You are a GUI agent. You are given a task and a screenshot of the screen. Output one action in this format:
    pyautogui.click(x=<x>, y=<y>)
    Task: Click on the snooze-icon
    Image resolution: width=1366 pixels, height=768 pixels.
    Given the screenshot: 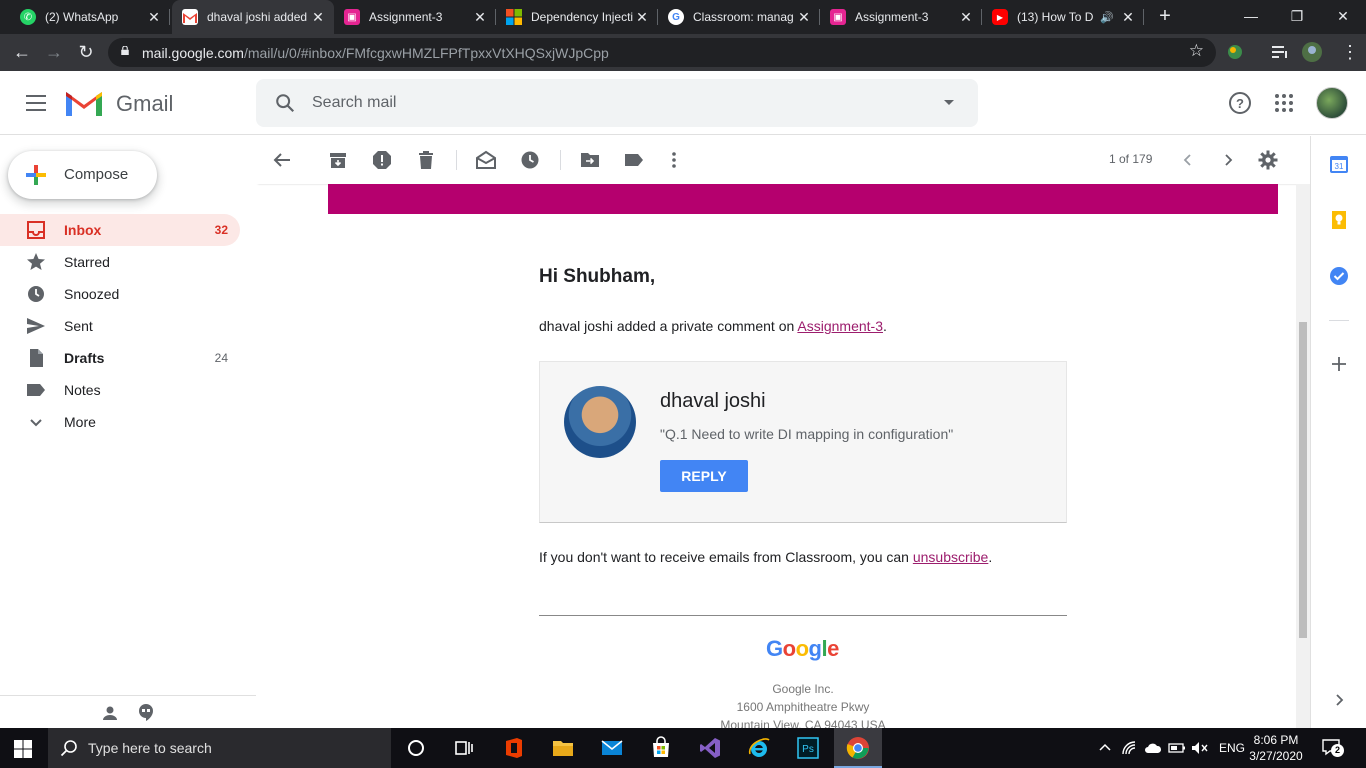 What is the action you would take?
    pyautogui.click(x=530, y=160)
    